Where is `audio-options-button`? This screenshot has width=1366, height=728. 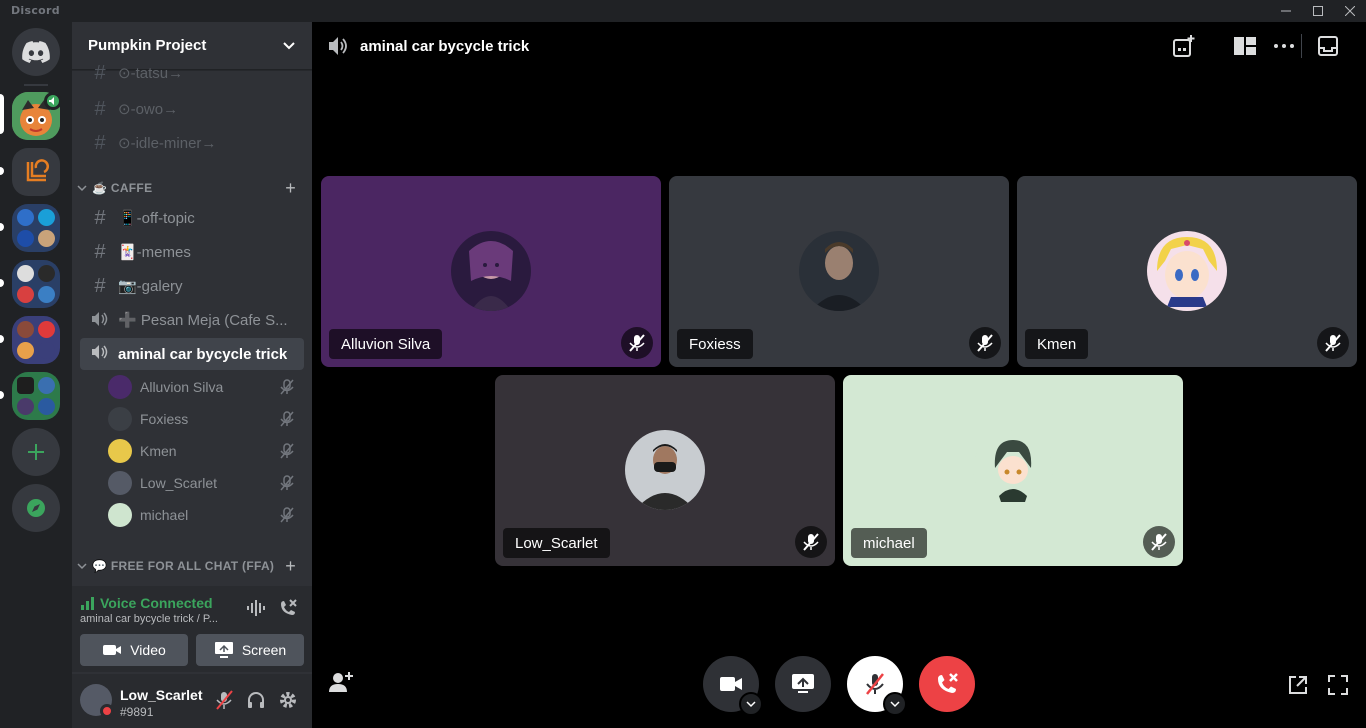 audio-options-button is located at coordinates (895, 704).